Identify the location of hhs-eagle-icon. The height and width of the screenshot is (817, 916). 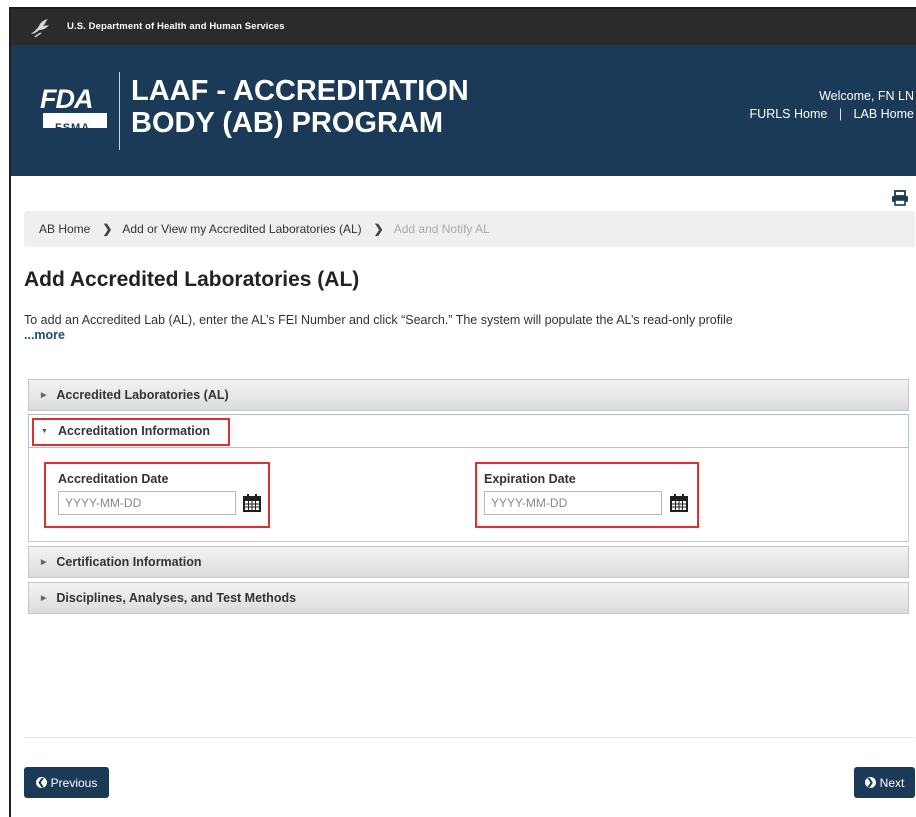
(40, 28).